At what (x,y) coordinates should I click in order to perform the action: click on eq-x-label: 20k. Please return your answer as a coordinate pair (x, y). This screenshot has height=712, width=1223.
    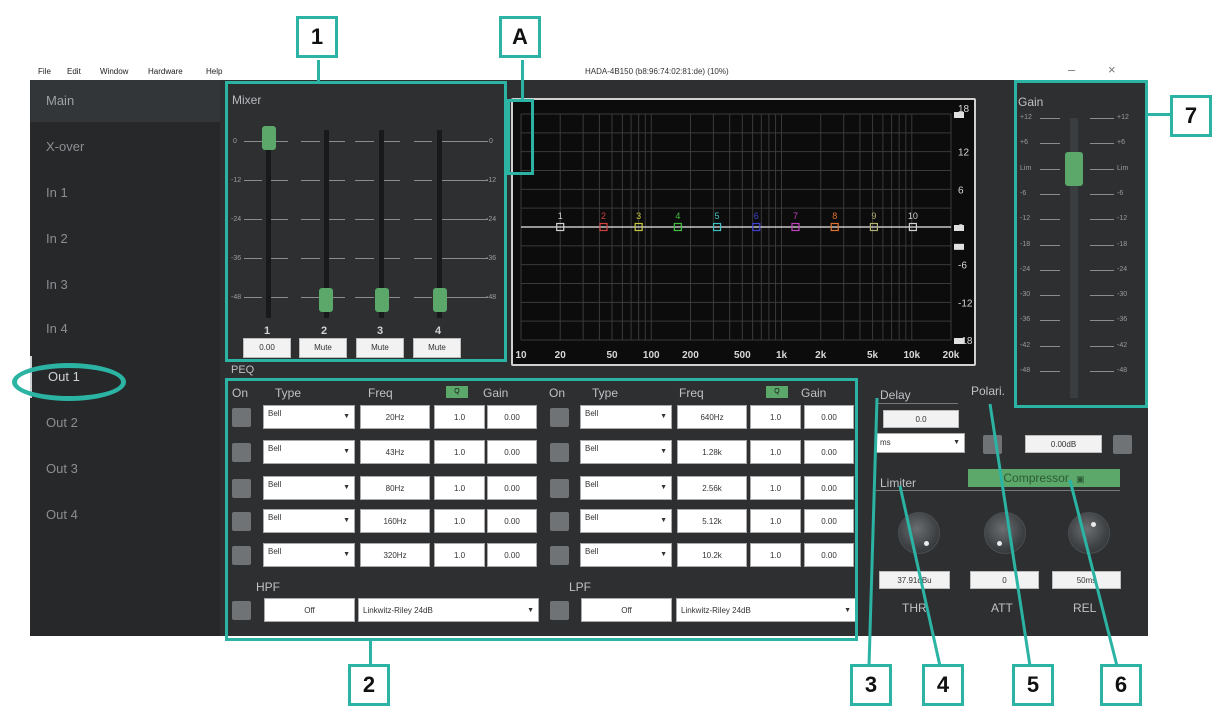
    Looking at the image, I should click on (951, 355).